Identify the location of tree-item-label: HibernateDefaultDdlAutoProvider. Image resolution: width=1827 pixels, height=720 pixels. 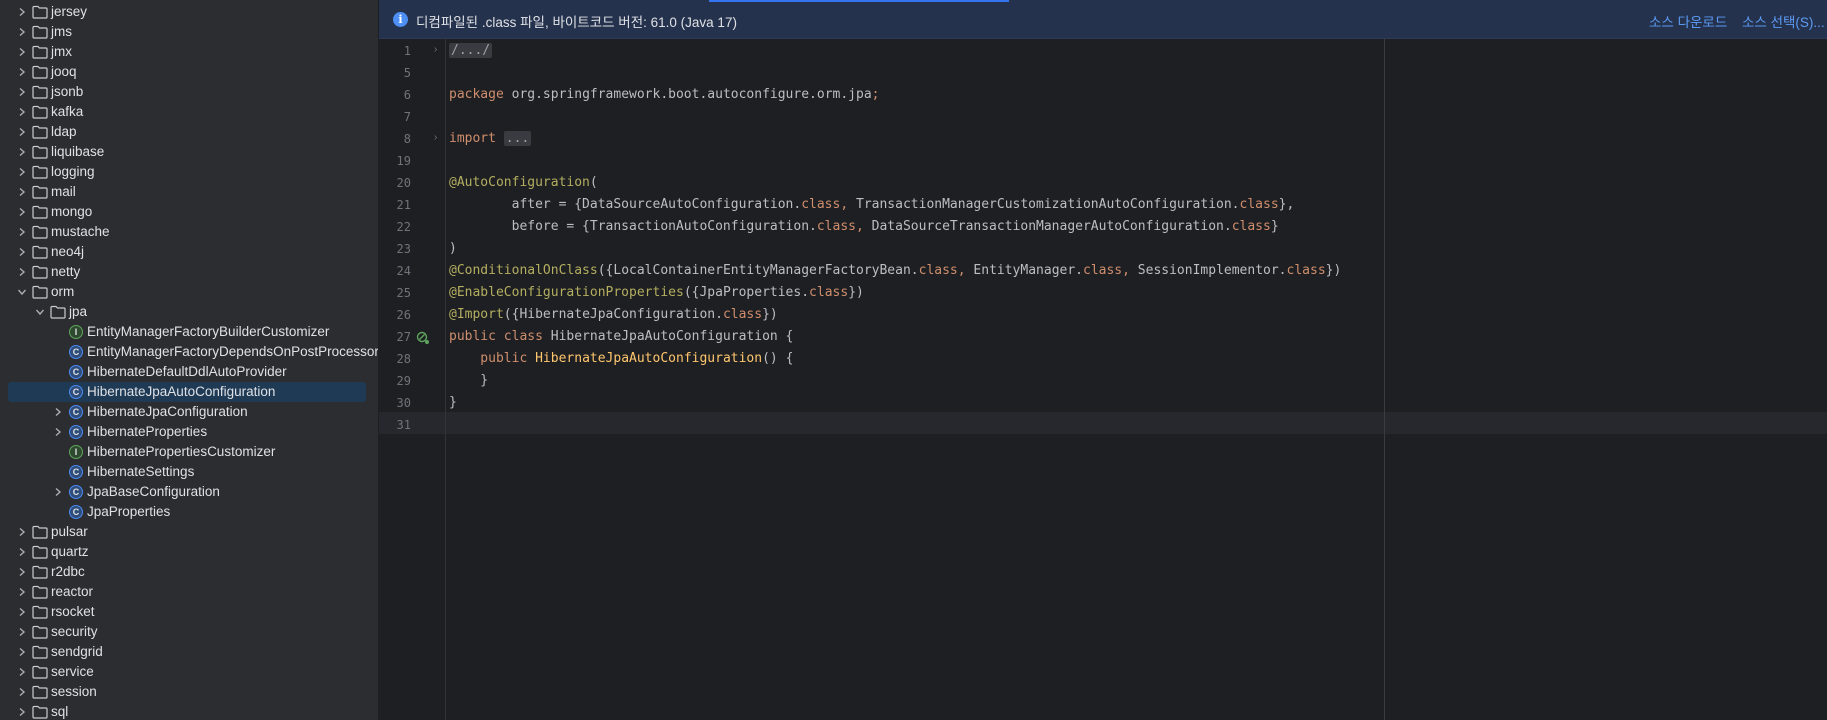
(187, 371).